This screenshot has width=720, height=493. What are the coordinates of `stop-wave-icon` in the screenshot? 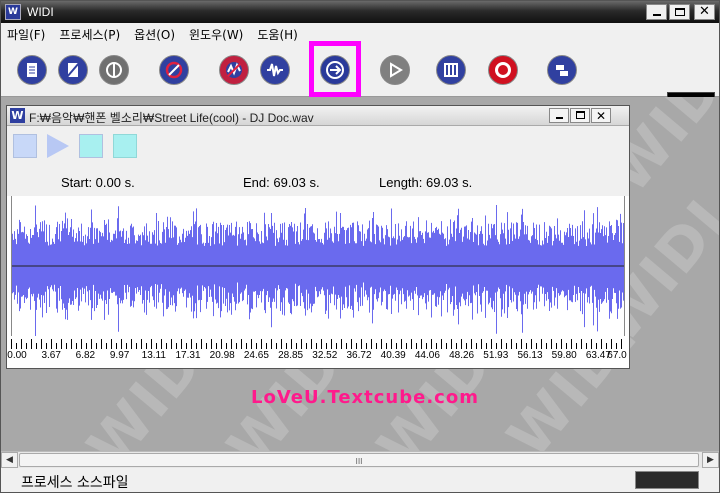 It's located at (234, 70).